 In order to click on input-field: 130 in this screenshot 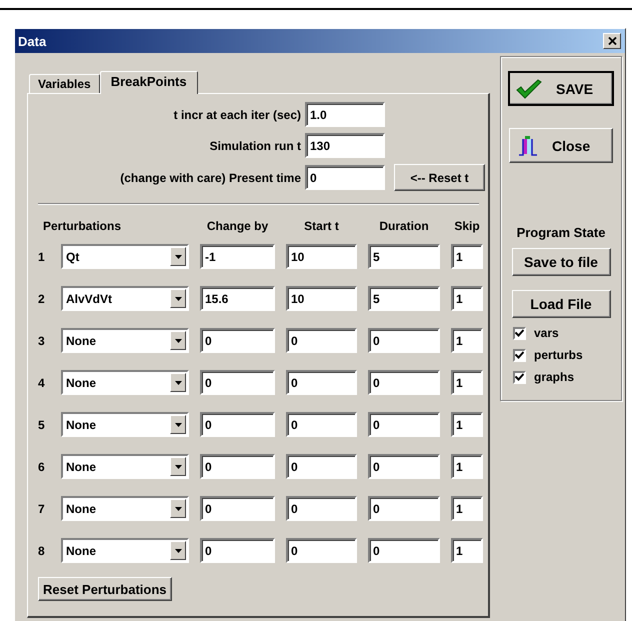, I will do `click(345, 145)`.